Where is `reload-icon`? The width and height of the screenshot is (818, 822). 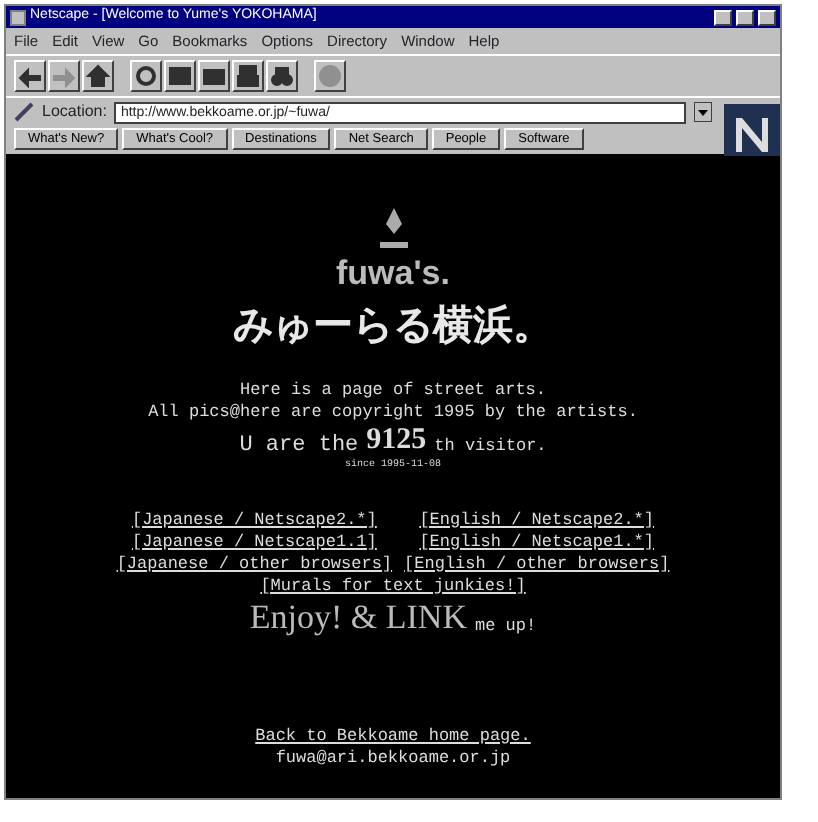 reload-icon is located at coordinates (146, 76).